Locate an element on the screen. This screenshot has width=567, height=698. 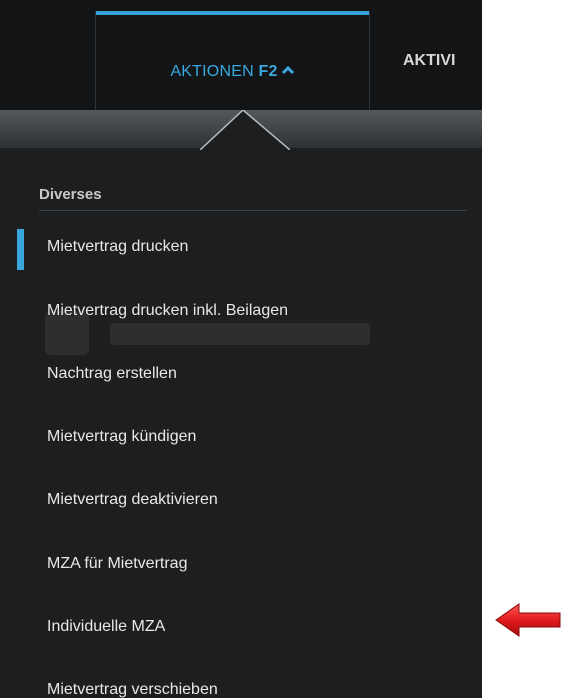
red-arrow-left-icon is located at coordinates (528, 620).